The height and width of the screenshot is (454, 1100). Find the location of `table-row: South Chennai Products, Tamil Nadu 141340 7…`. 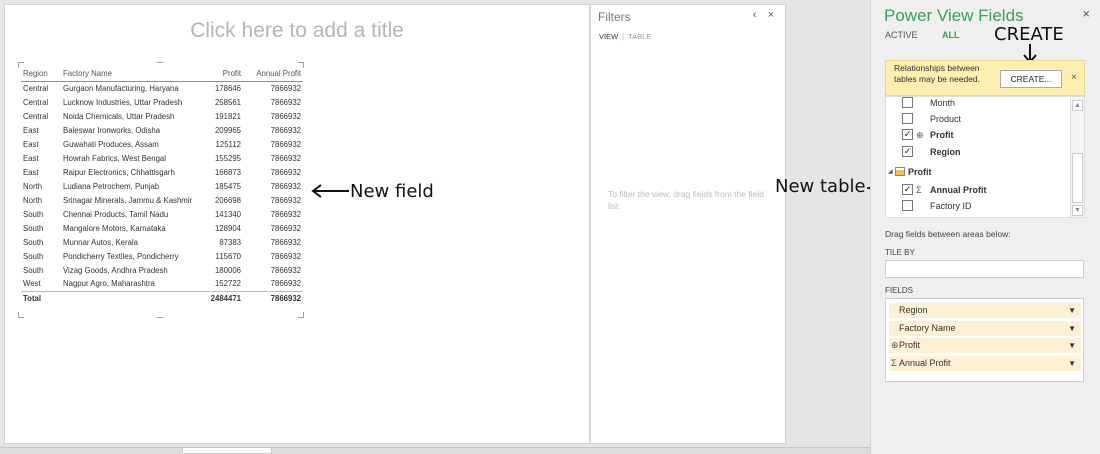

table-row: South Chennai Products, Tamil Nadu 141340 7… is located at coordinates (162, 214).